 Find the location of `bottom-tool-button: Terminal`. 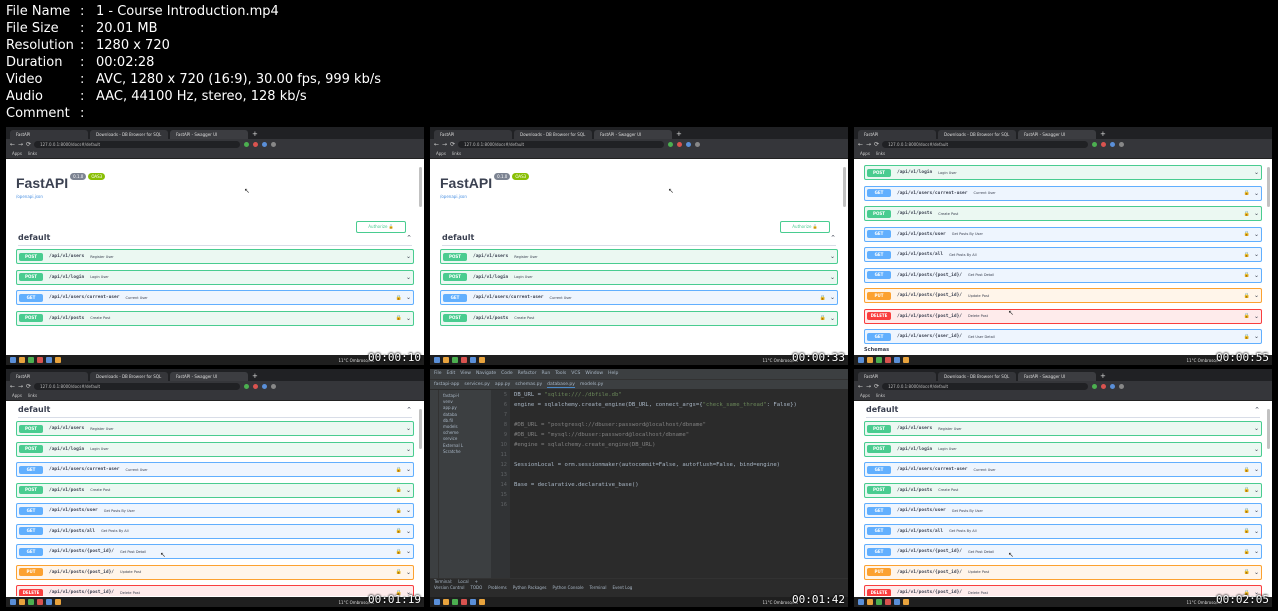

bottom-tool-button: Terminal is located at coordinates (598, 587).